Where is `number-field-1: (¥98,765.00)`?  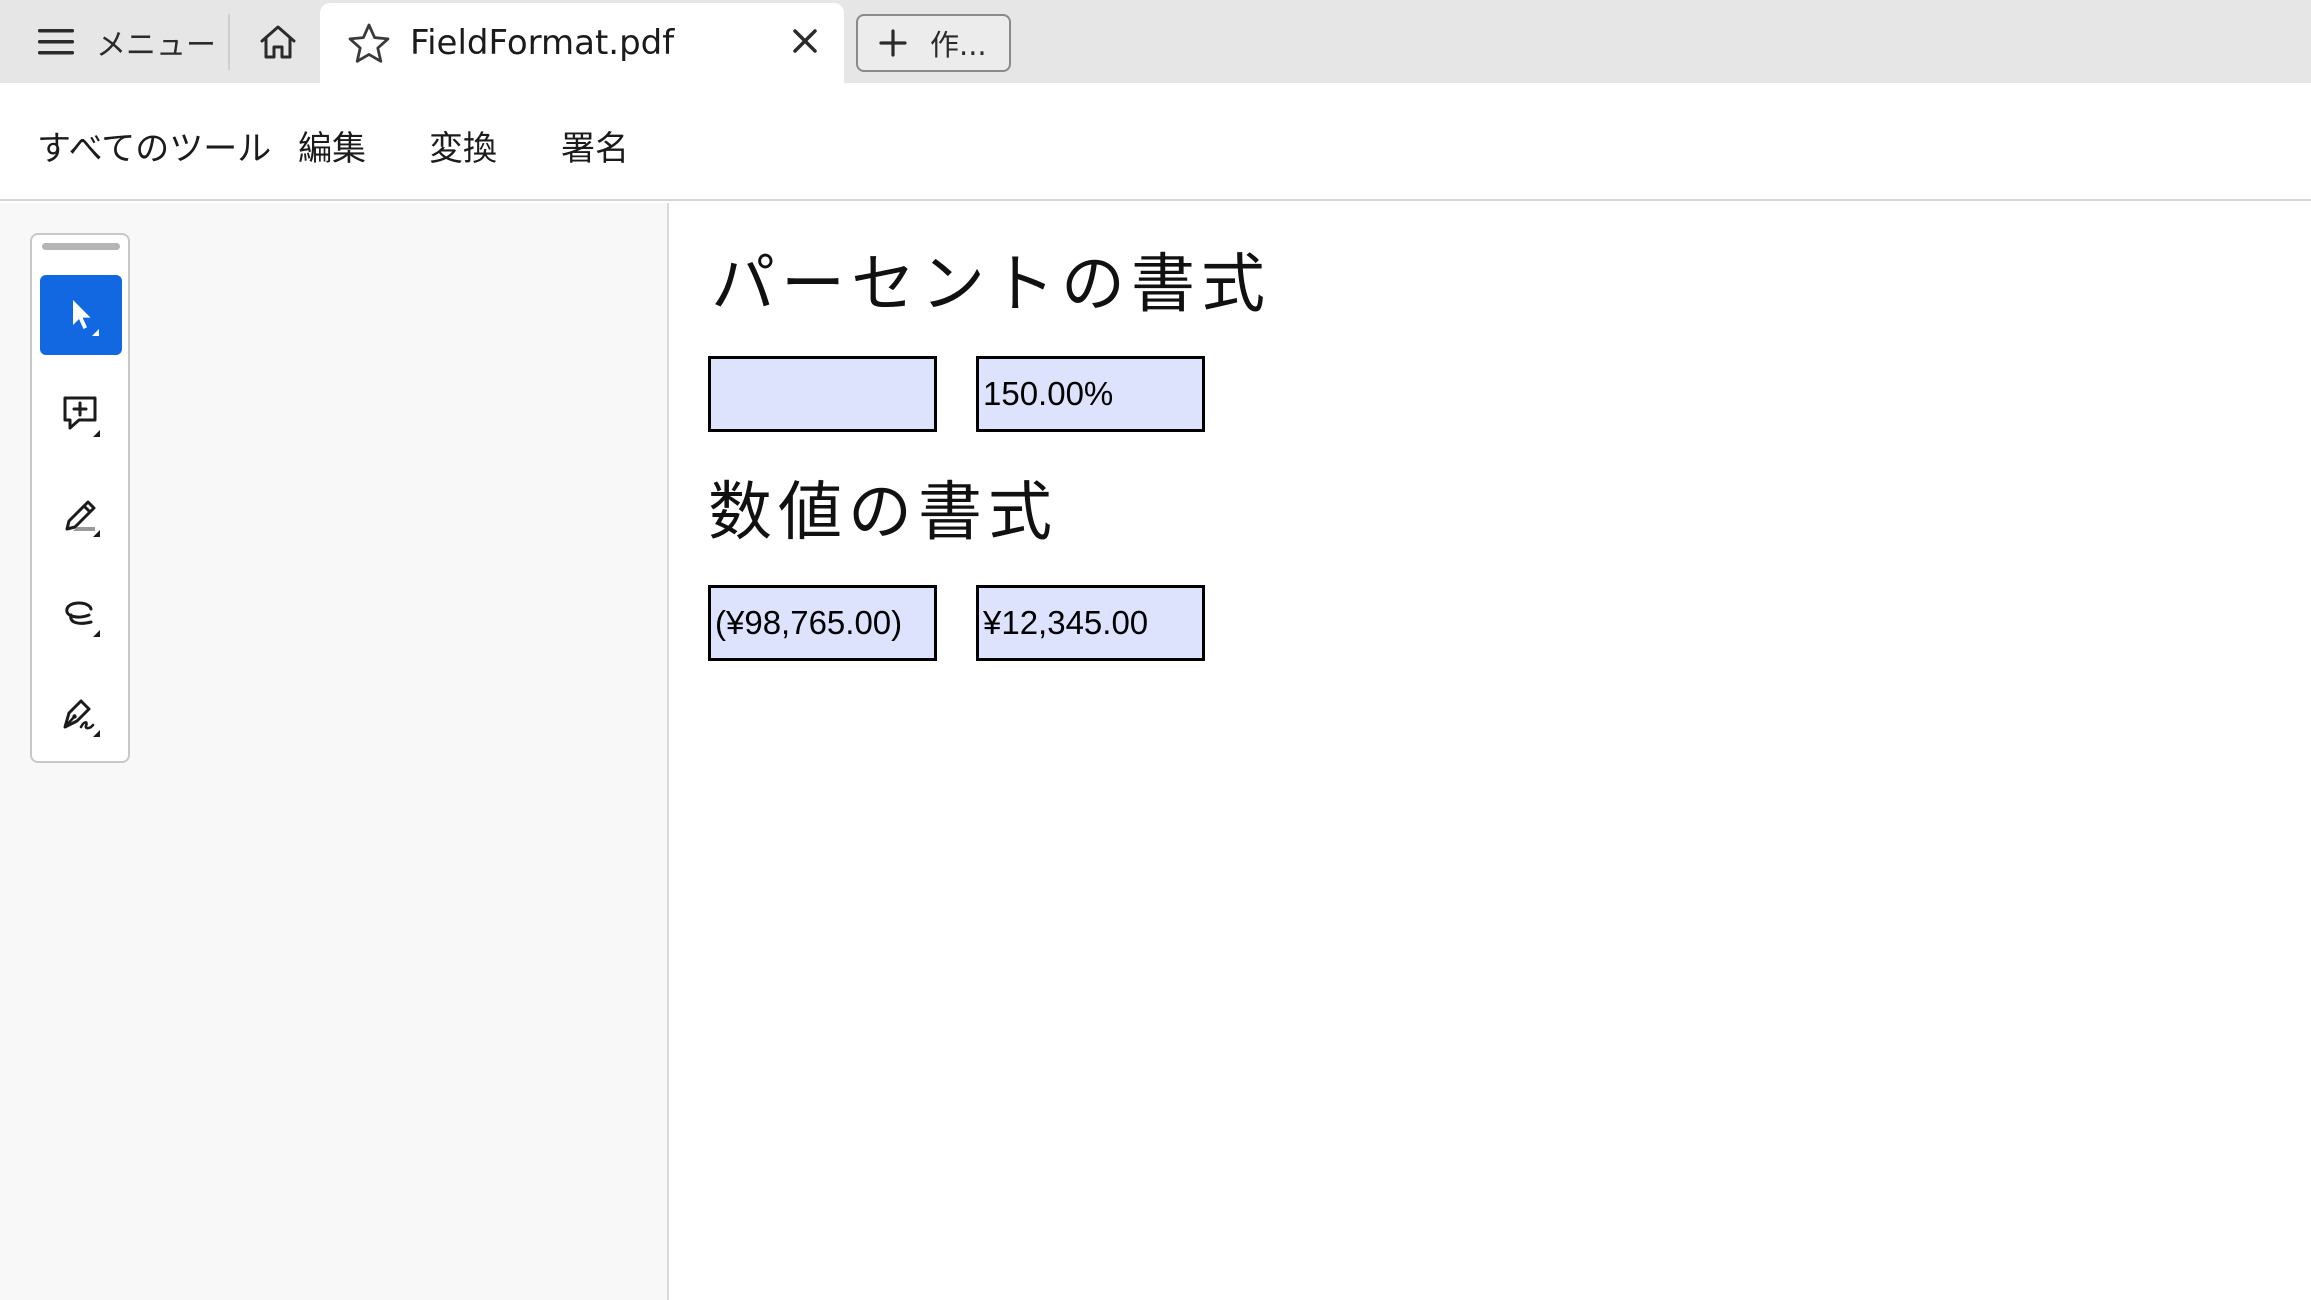
number-field-1: (¥98,765.00) is located at coordinates (822, 623).